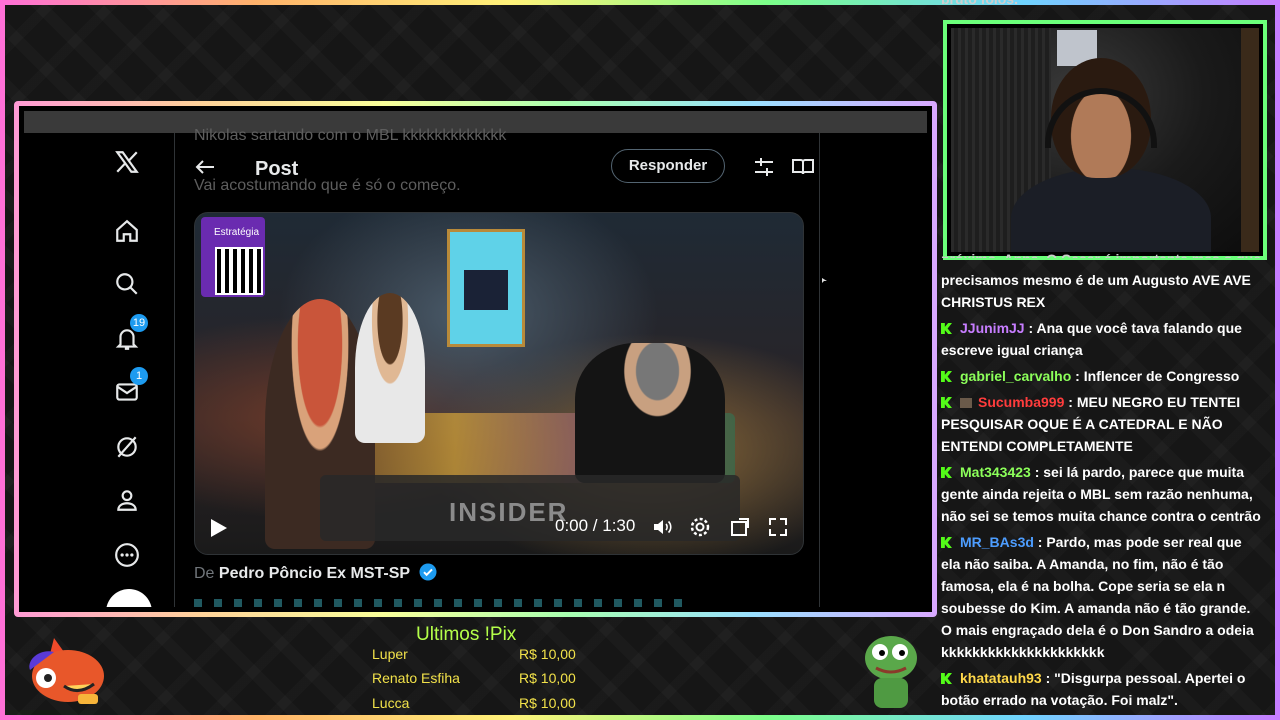 Image resolution: width=1280 pixels, height=720 pixels. What do you see at coordinates (662, 527) in the screenshot?
I see `volume-icon` at bounding box center [662, 527].